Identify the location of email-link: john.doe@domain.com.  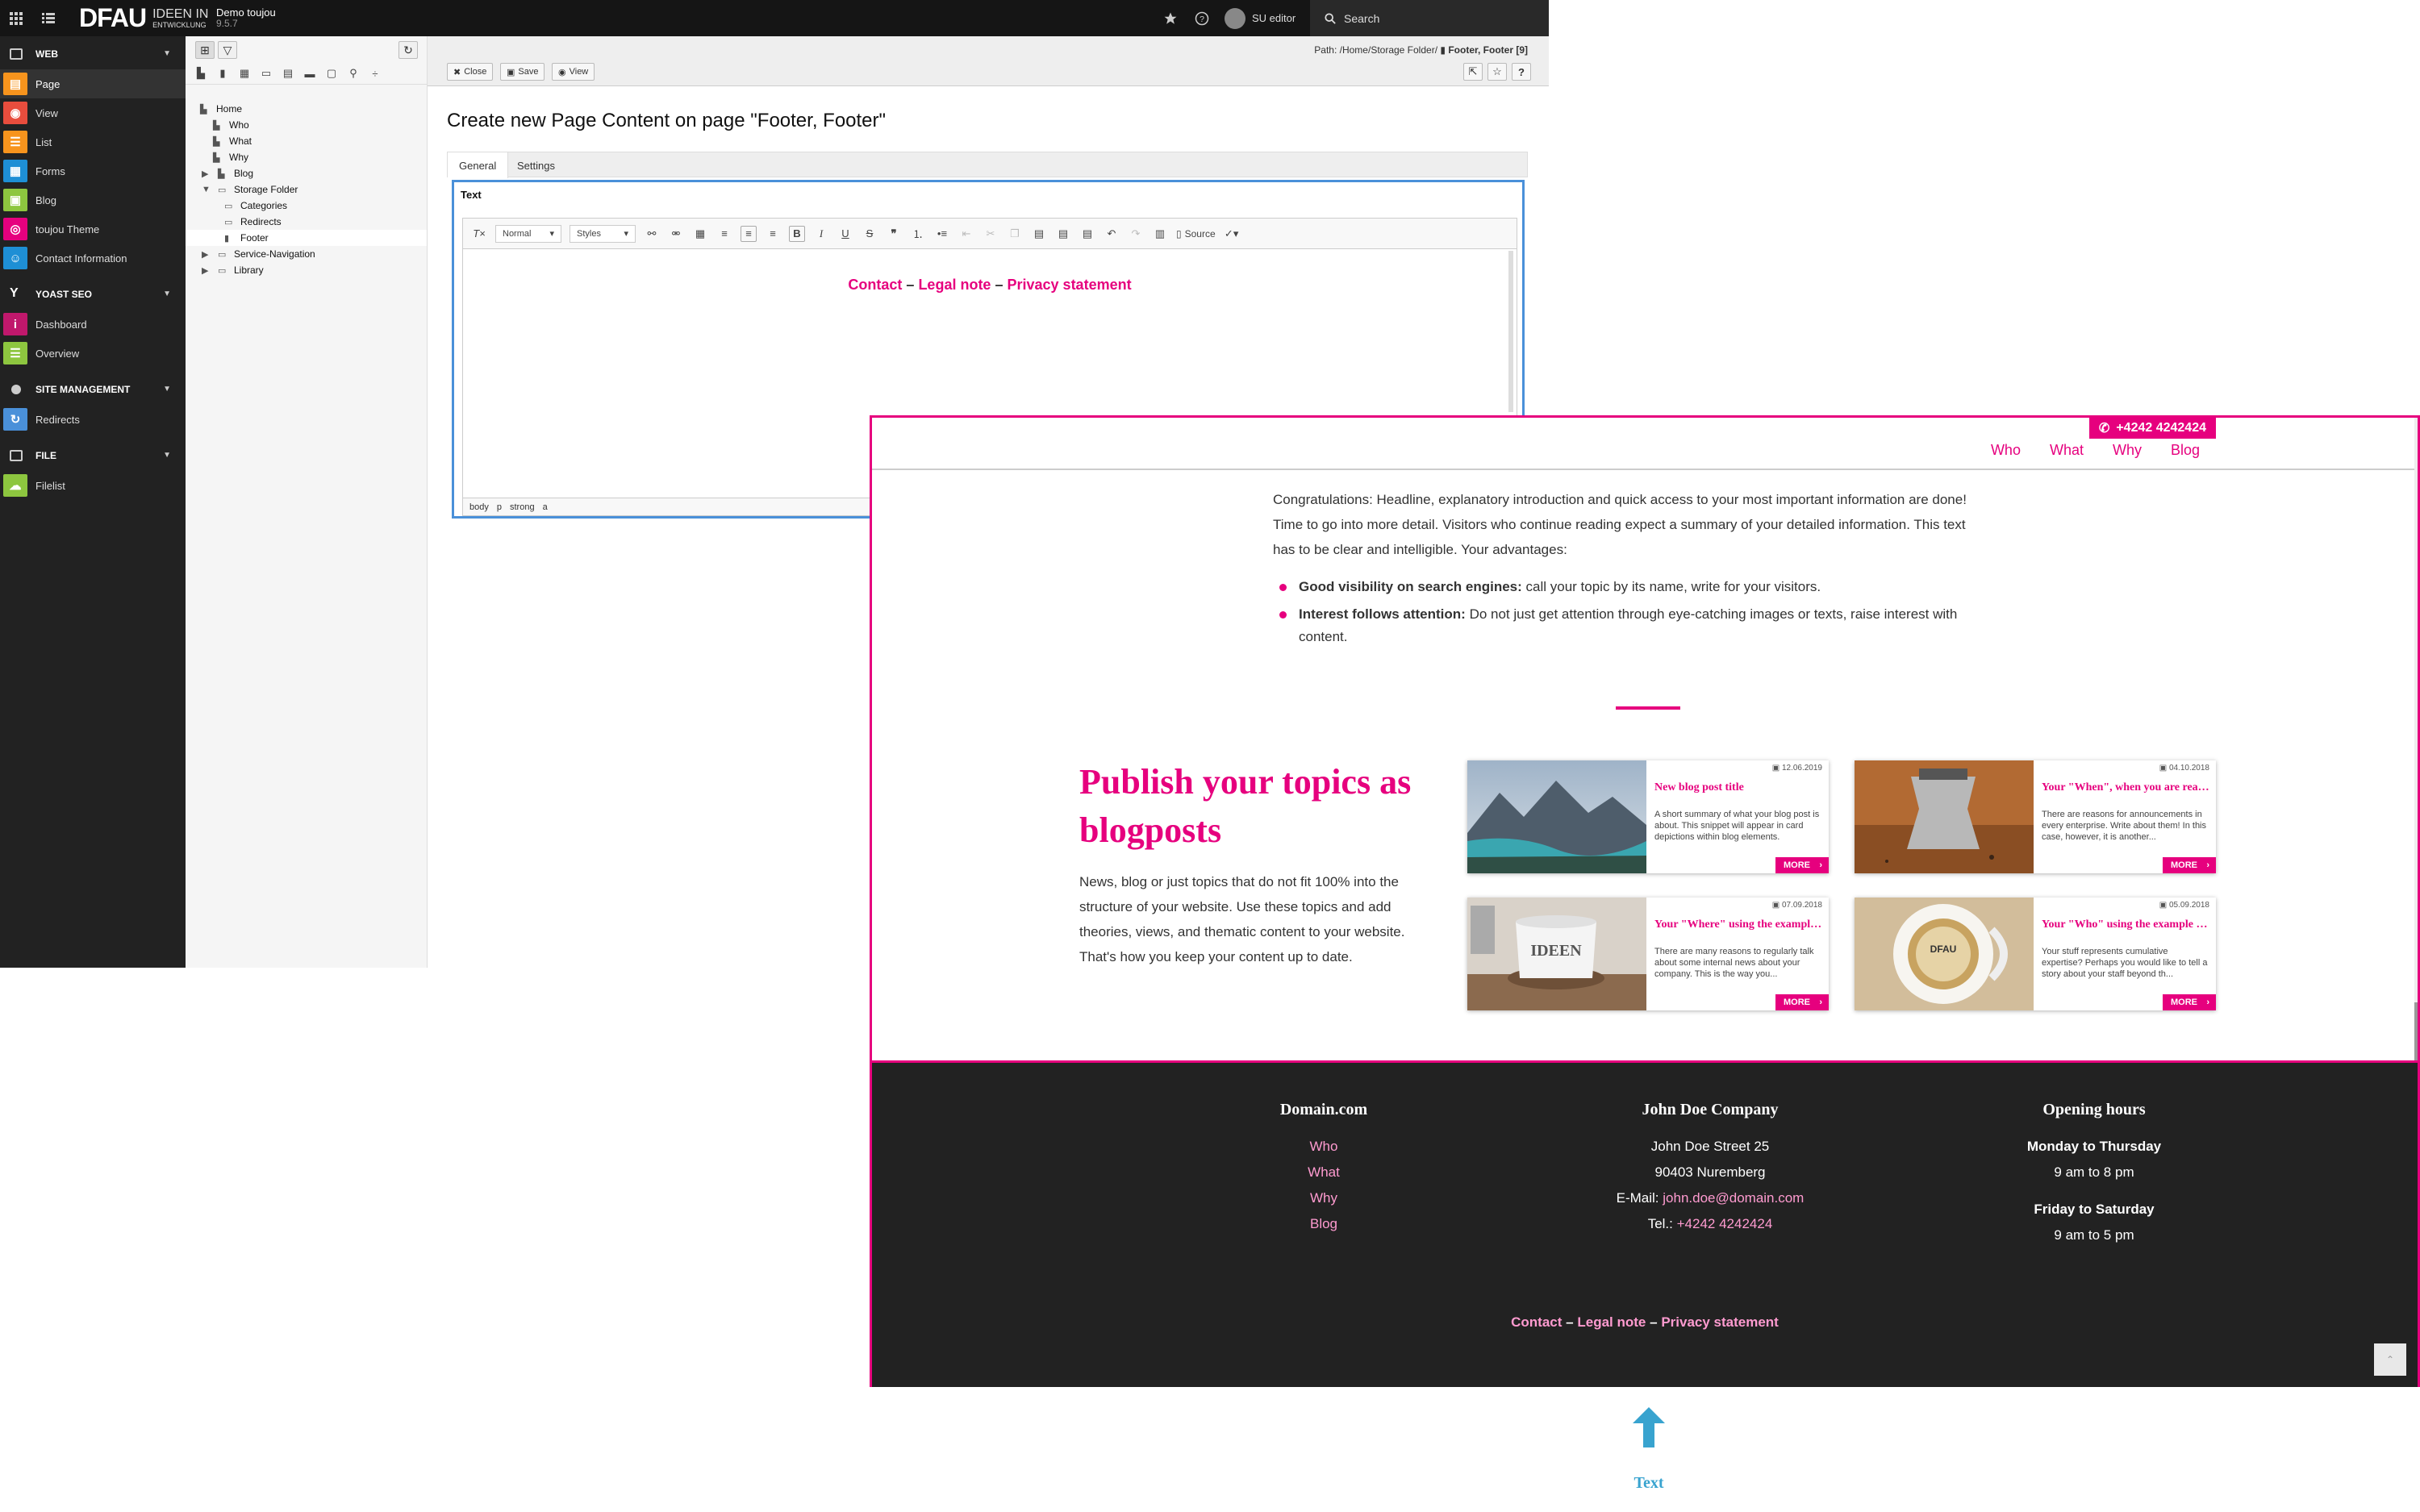
(1734, 1198).